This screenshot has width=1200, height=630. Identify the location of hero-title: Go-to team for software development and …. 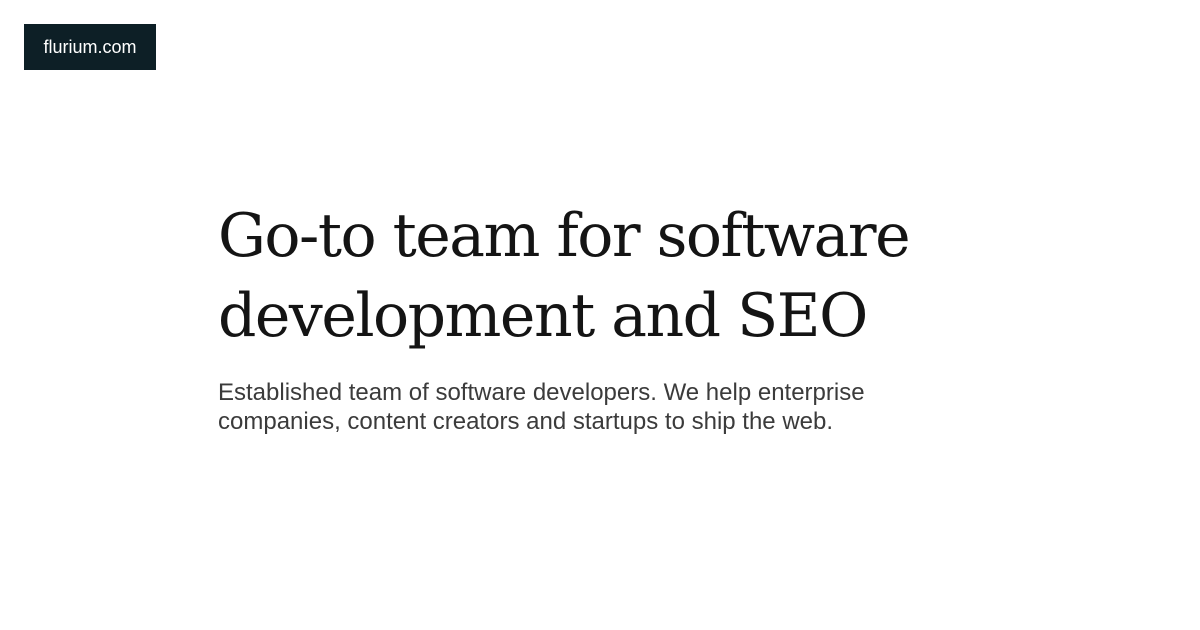
(564, 276).